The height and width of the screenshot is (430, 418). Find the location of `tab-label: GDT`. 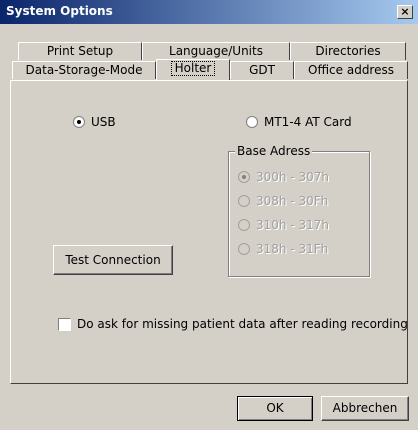

tab-label: GDT is located at coordinates (262, 70).